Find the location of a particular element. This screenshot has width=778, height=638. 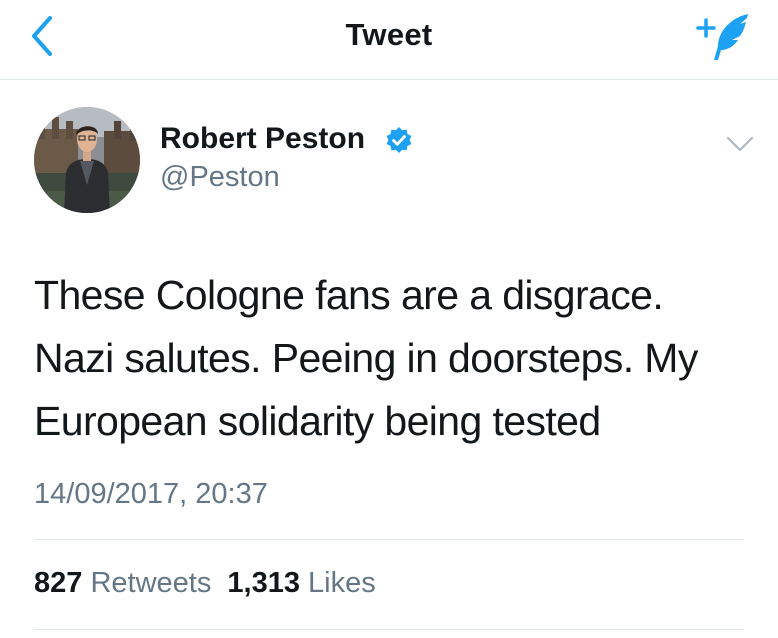

author-handle: @Peston is located at coordinates (220, 177).